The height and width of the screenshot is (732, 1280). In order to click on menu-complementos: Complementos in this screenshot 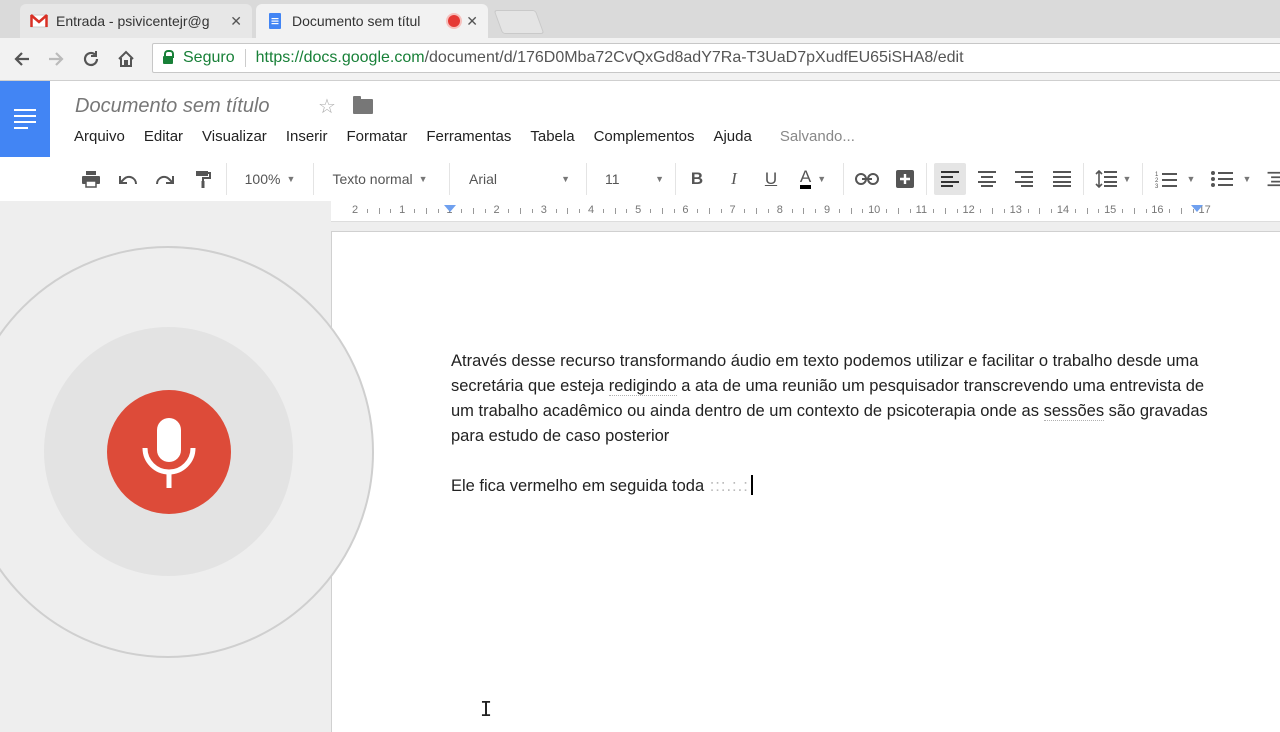, I will do `click(644, 136)`.